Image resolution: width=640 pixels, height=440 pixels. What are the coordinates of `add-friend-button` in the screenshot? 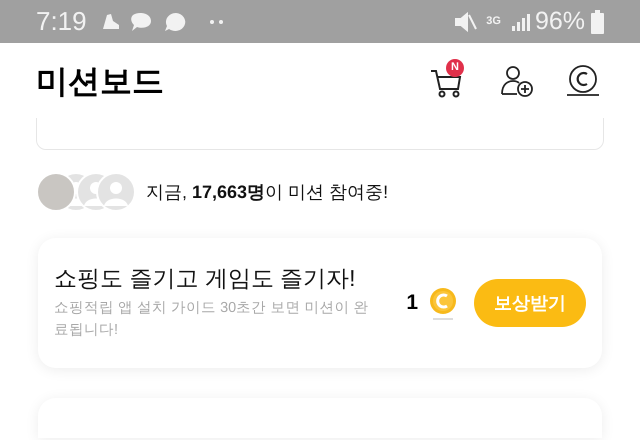 It's located at (517, 81).